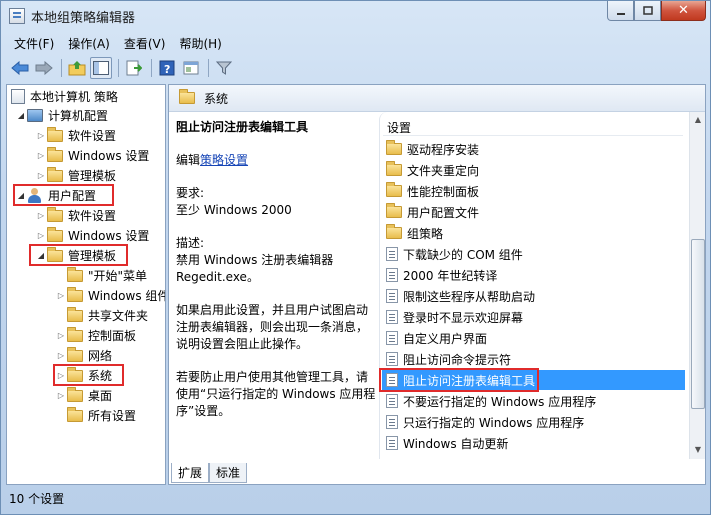  Describe the element at coordinates (74, 97) in the screenshot. I see `tree-root-label: 本地计算机 策略` at that location.